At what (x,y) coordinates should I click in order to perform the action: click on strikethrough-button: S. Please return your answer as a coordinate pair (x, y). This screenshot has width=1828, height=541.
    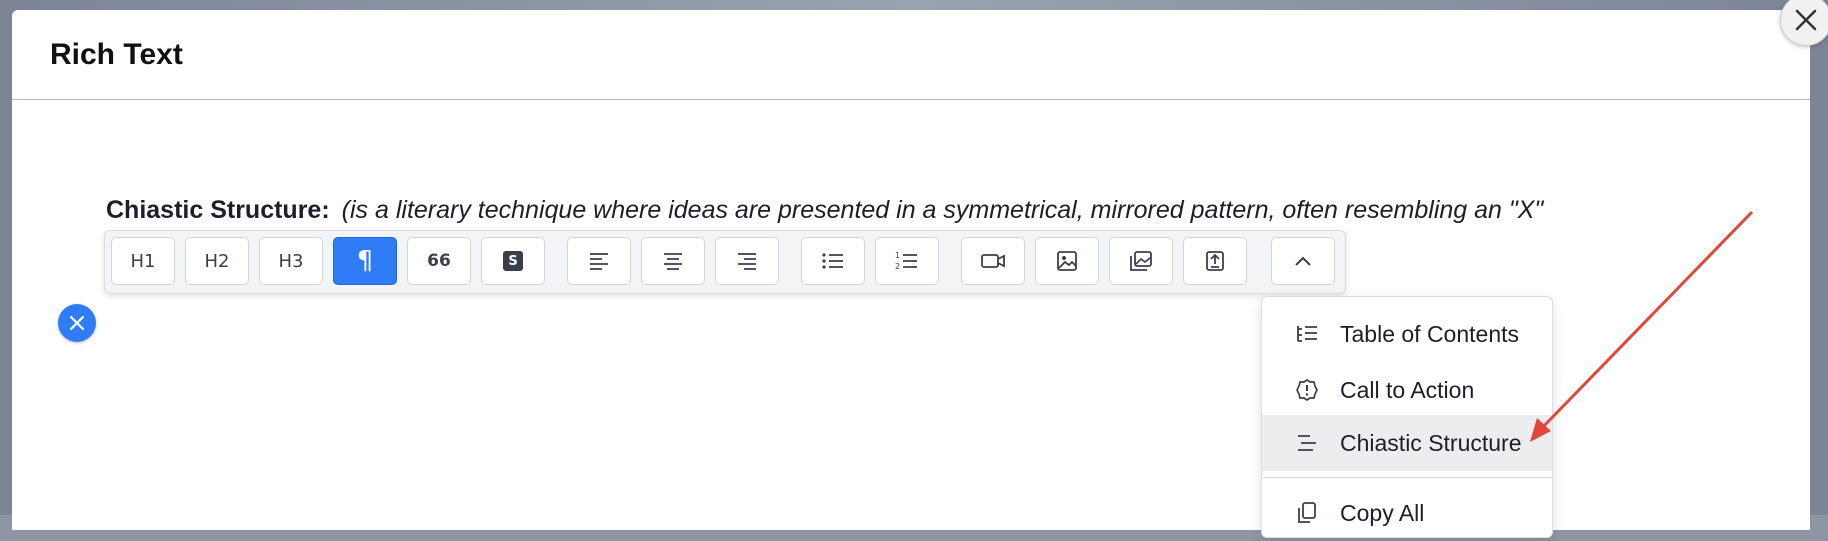
    Looking at the image, I should click on (513, 261).